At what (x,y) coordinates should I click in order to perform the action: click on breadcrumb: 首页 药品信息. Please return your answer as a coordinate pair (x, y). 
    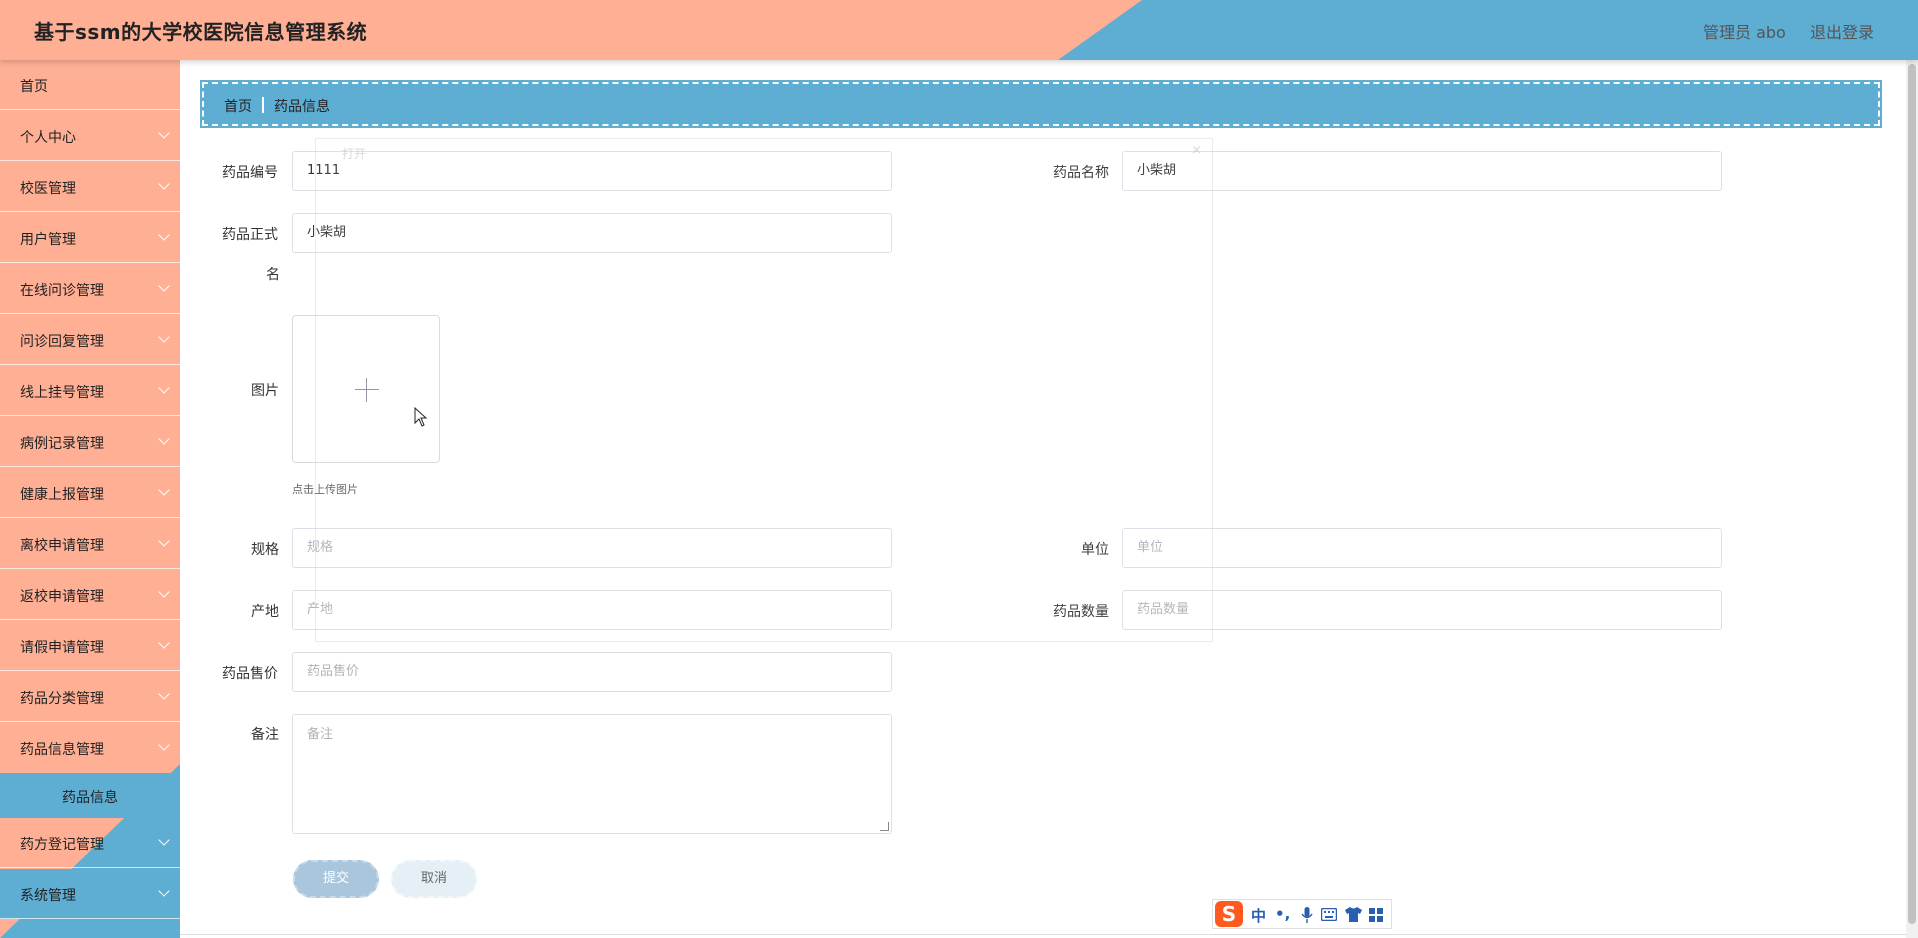
    Looking at the image, I should click on (1041, 104).